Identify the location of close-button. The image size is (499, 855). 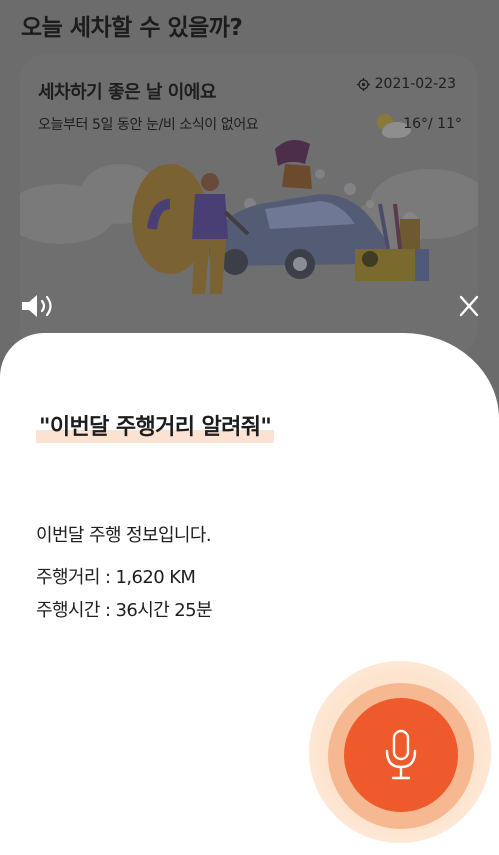
(469, 306).